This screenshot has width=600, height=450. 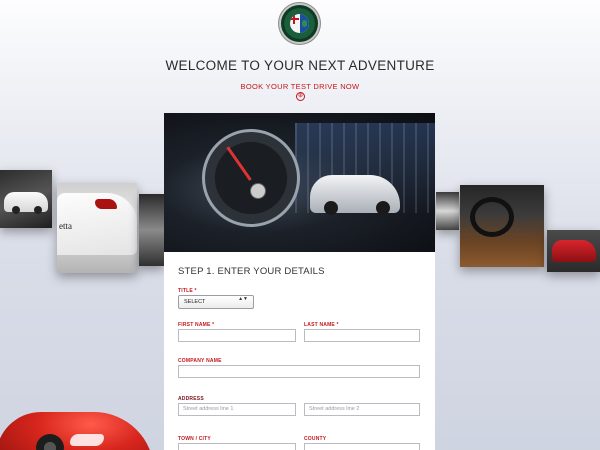 What do you see at coordinates (321, 325) in the screenshot?
I see `last-name-label: LAST NAME *` at bounding box center [321, 325].